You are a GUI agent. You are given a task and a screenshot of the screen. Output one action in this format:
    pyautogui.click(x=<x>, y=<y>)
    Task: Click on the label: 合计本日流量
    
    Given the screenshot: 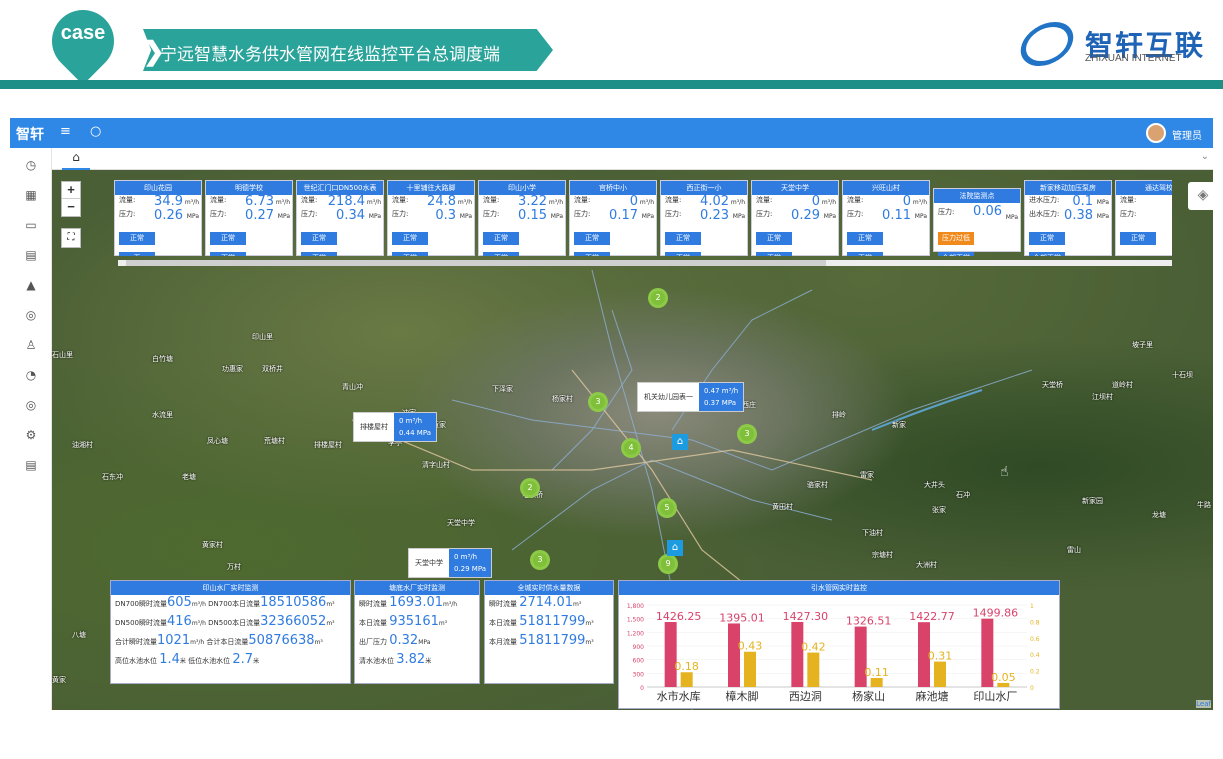 What is the action you would take?
    pyautogui.click(x=227, y=642)
    